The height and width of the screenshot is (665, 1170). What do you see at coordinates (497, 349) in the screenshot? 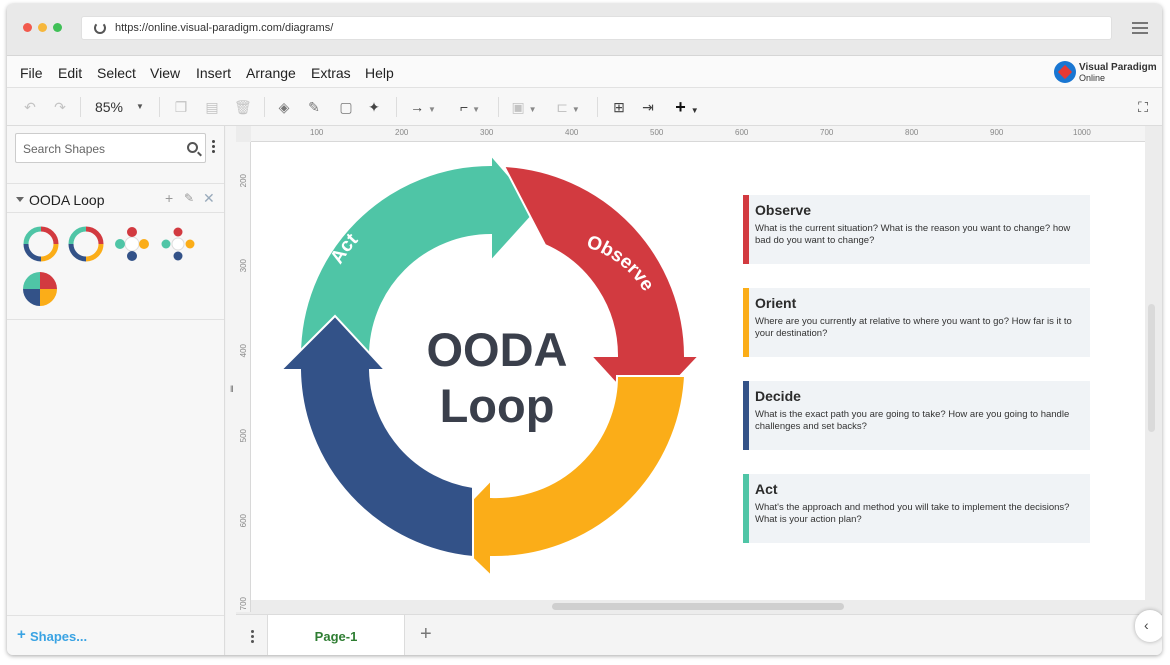
I see `diagram-title-line1: OODA` at bounding box center [497, 349].